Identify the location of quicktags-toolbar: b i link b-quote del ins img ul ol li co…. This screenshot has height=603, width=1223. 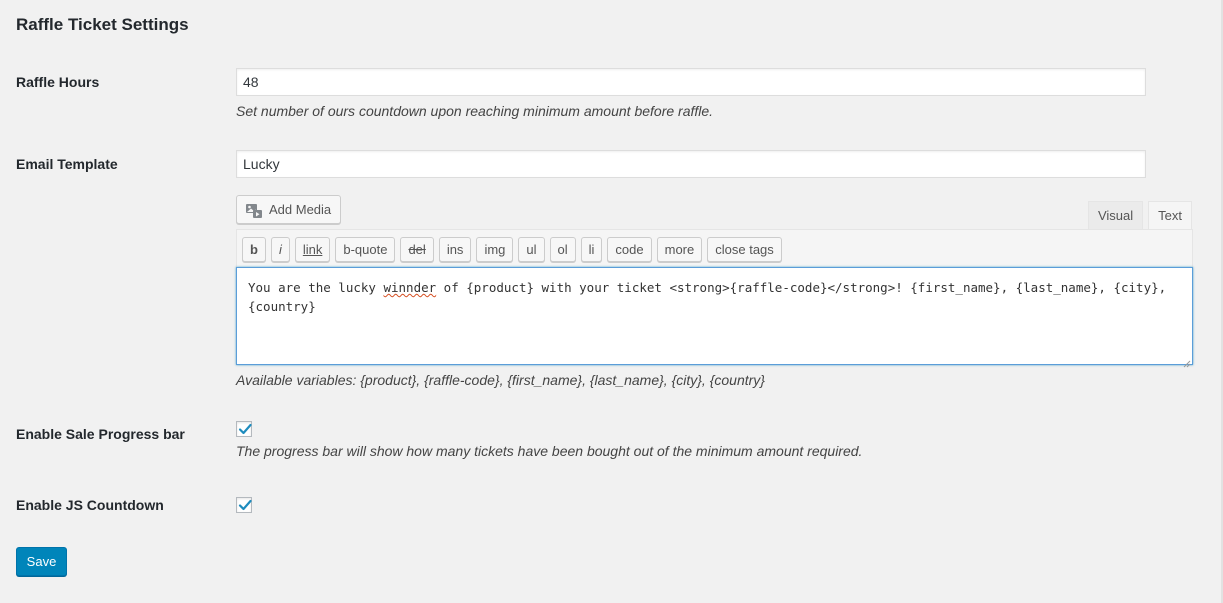
(714, 248).